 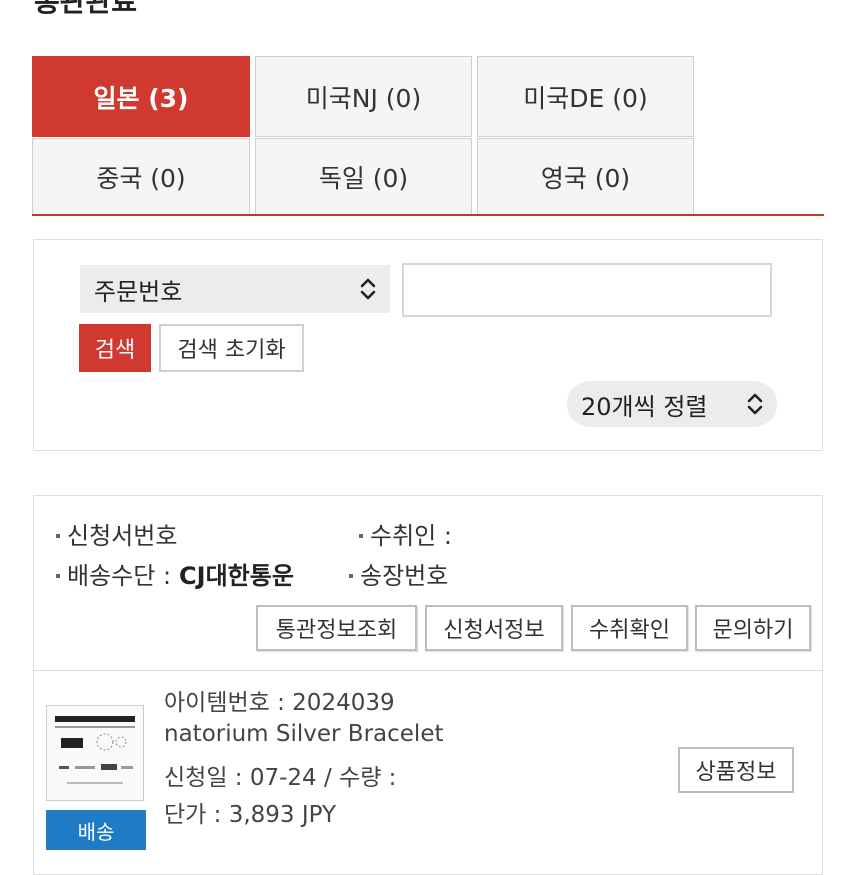 What do you see at coordinates (96, 830) in the screenshot?
I see `shipping-button: 배송` at bounding box center [96, 830].